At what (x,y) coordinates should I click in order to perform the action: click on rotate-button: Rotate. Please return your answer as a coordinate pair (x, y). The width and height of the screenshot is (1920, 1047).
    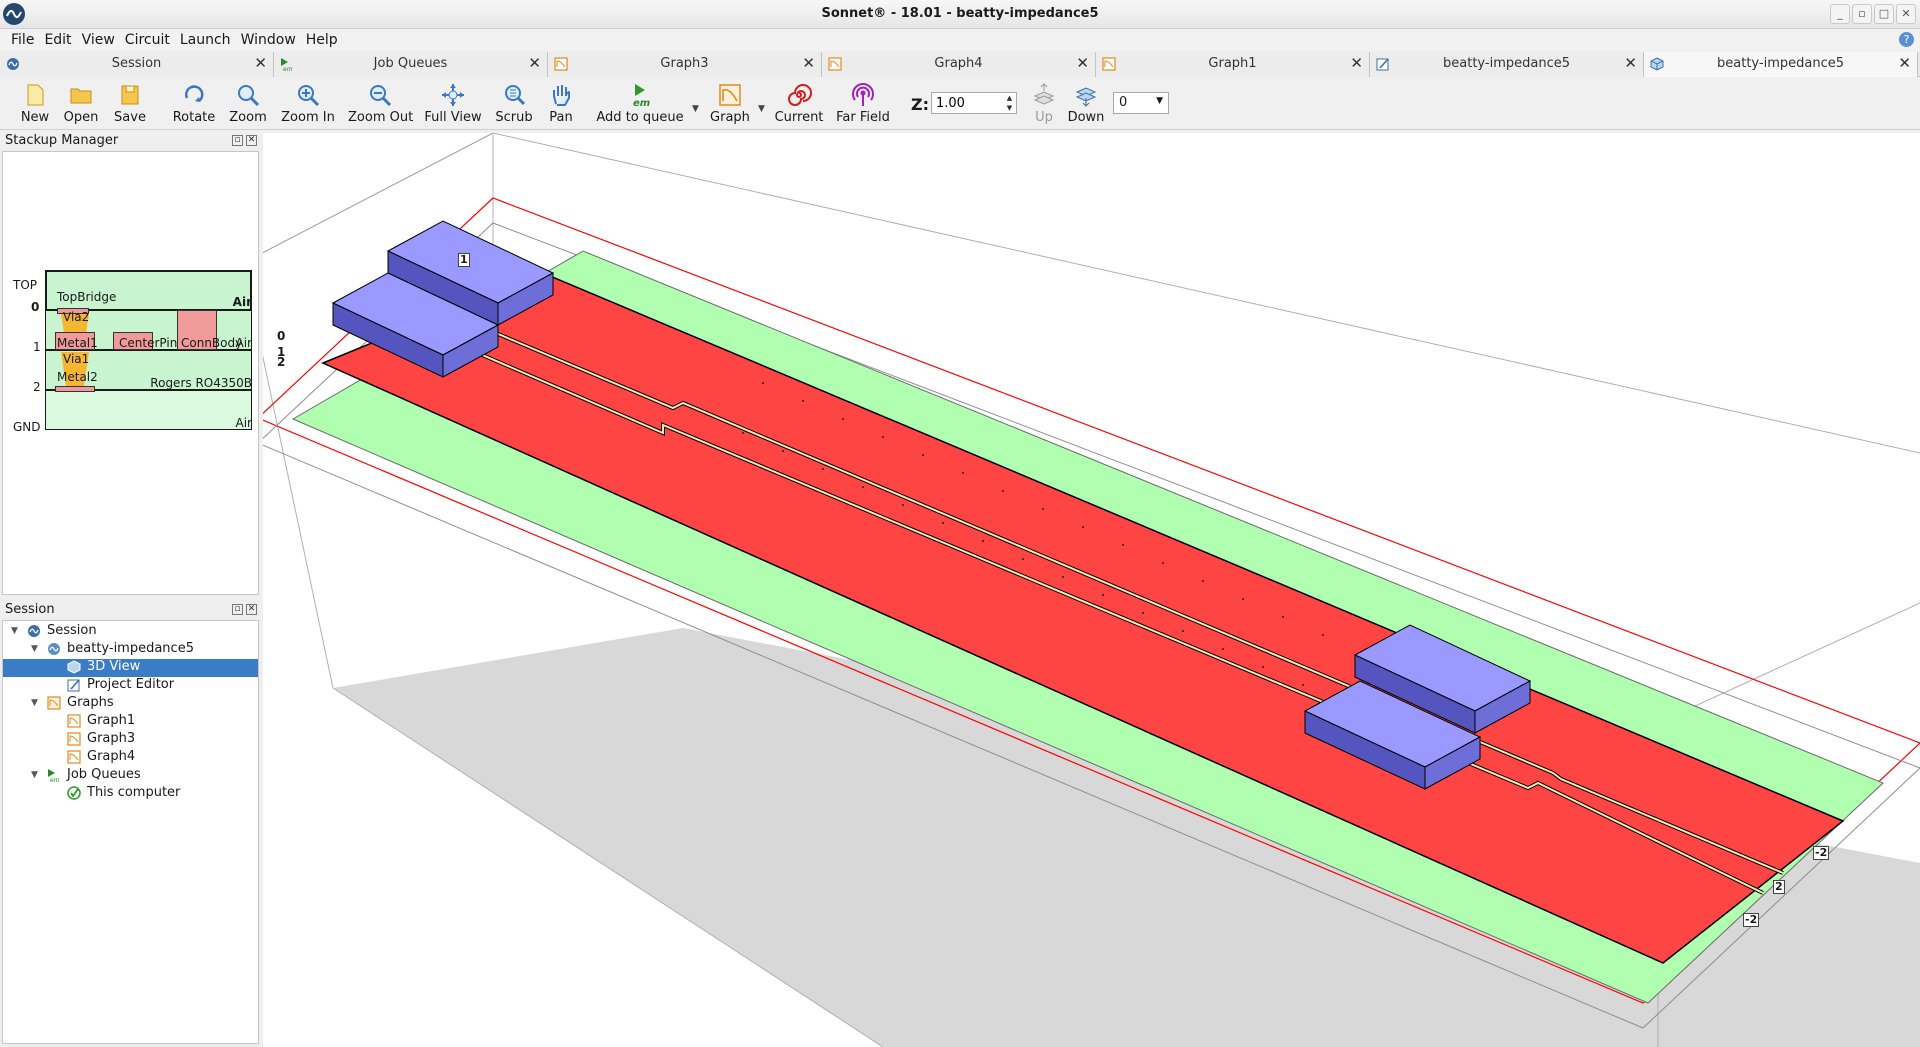
    Looking at the image, I should click on (194, 104).